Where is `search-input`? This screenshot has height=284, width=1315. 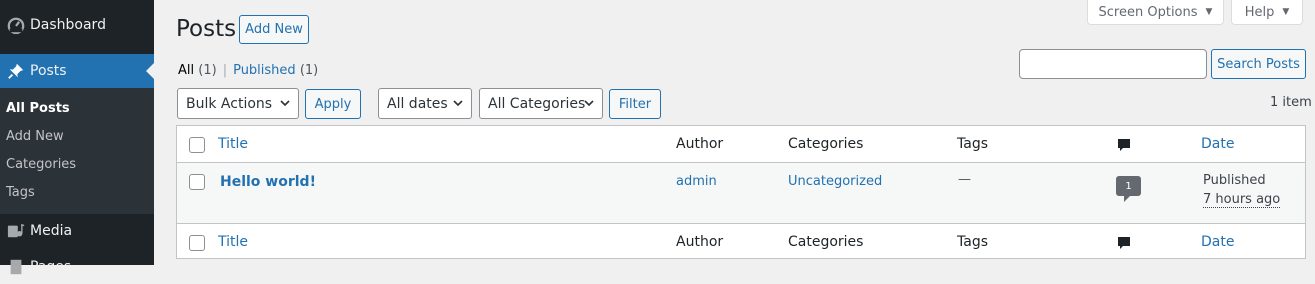
search-input is located at coordinates (1113, 64).